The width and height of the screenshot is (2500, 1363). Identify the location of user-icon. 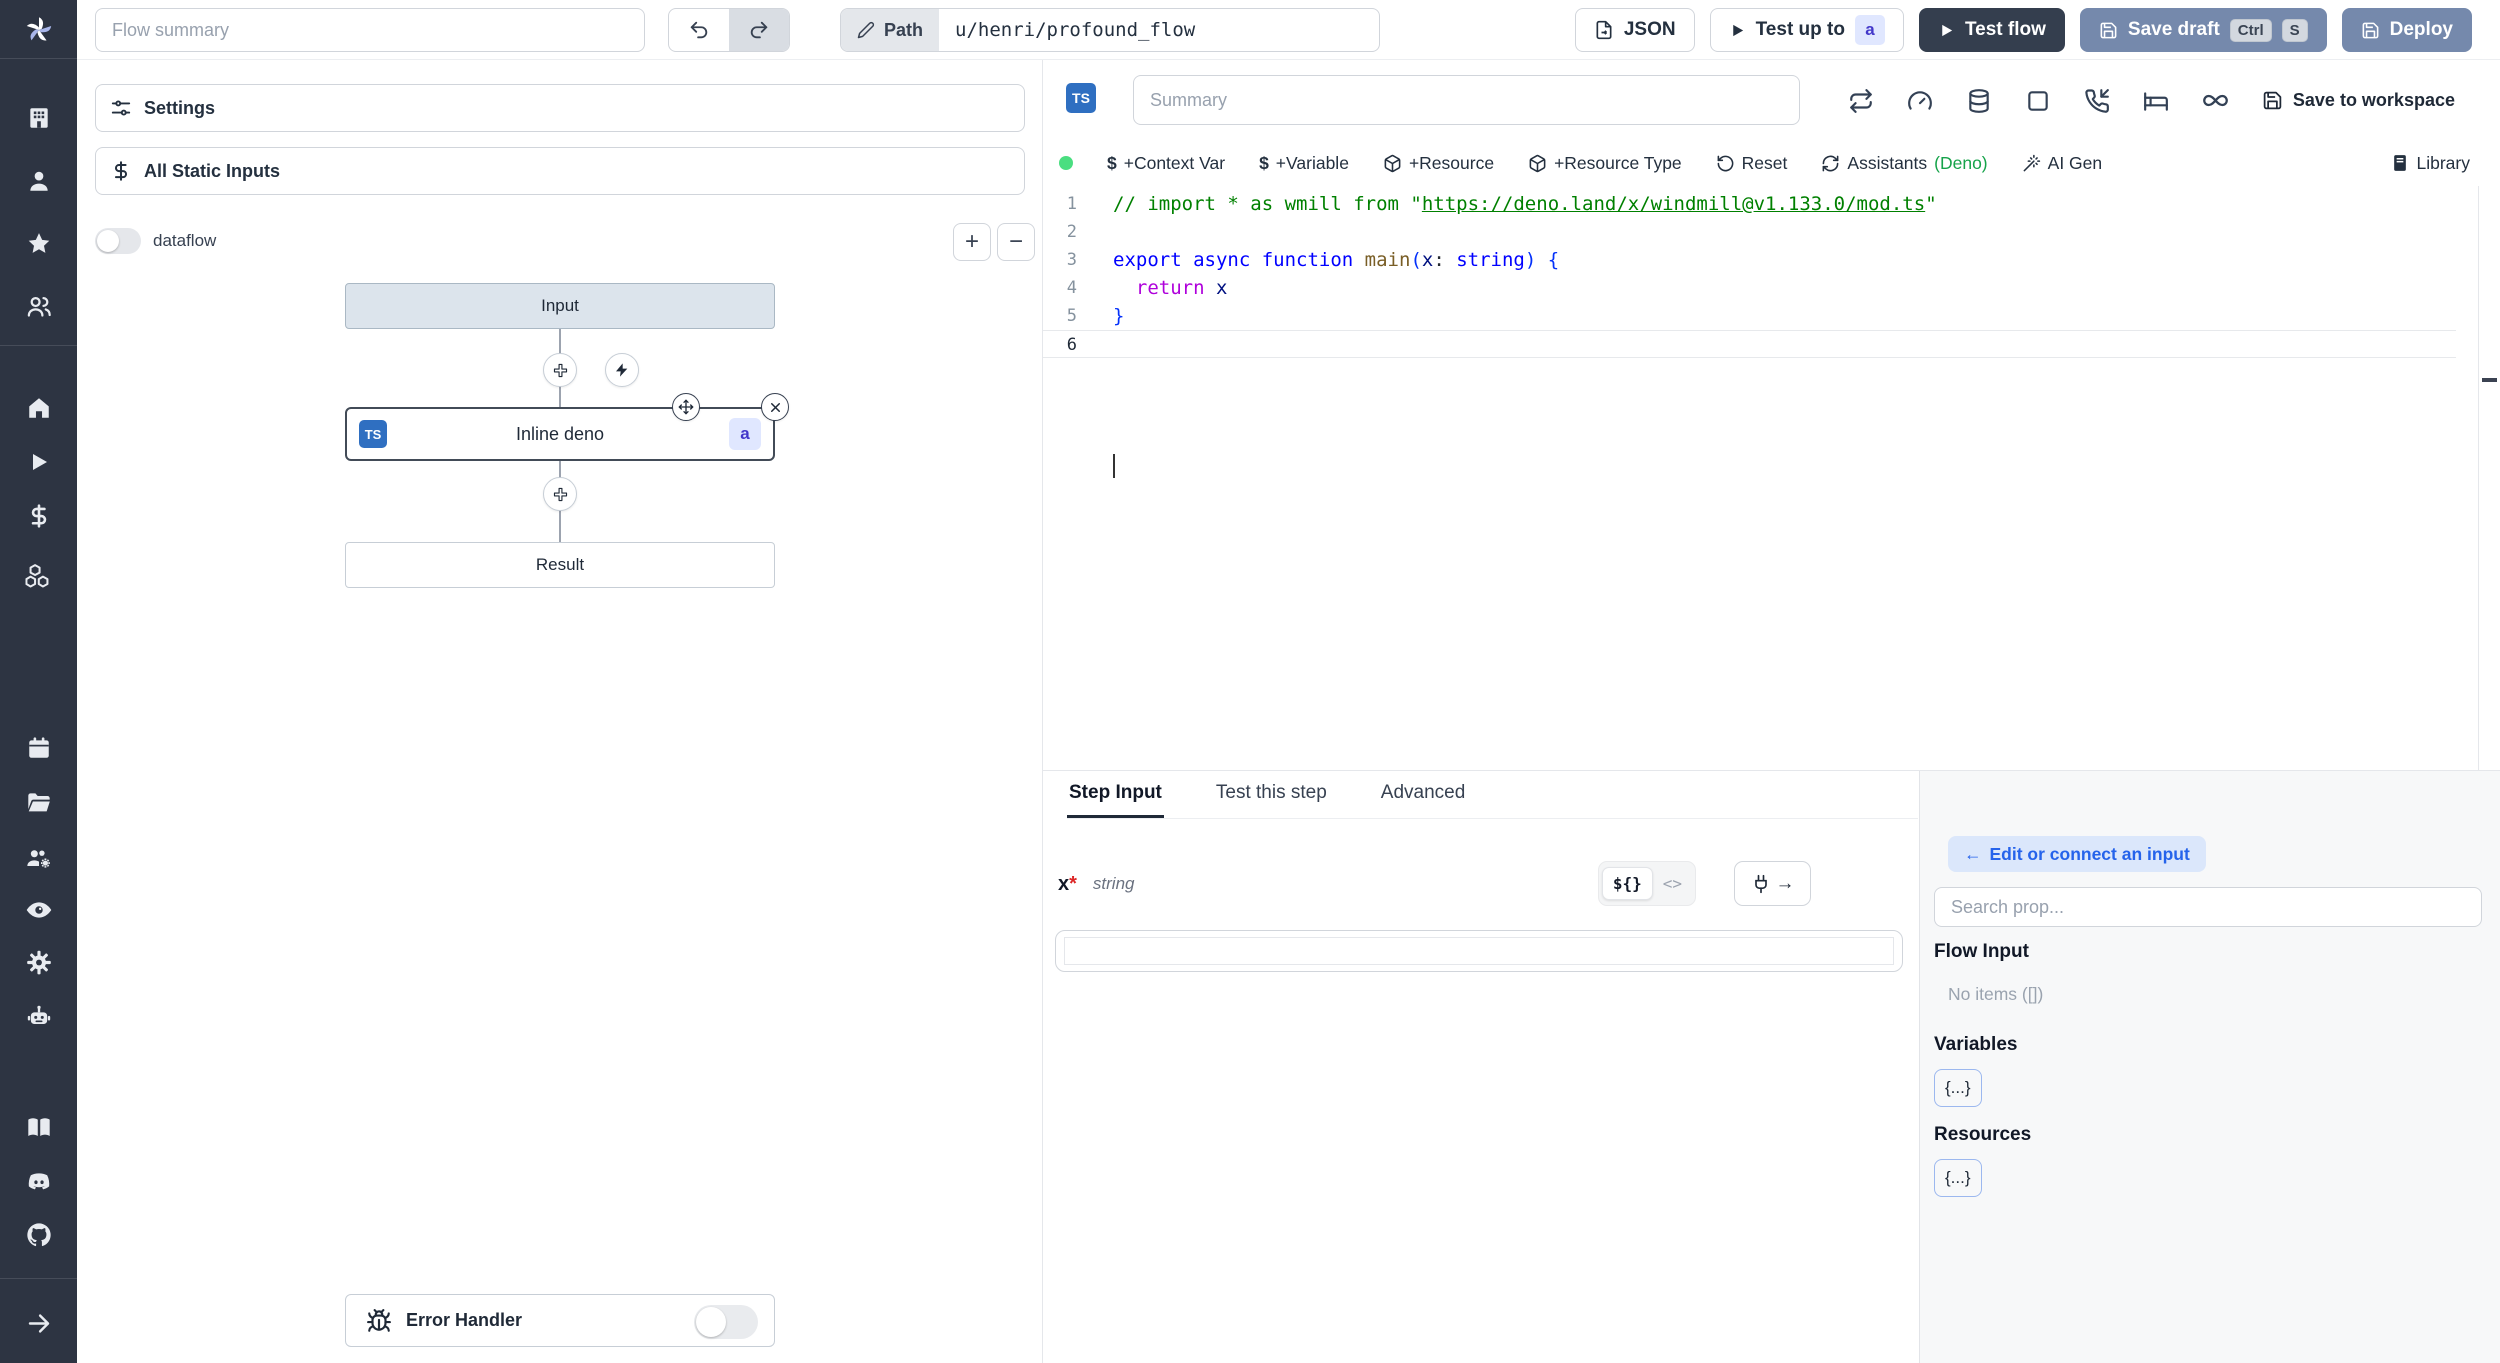
(39, 181).